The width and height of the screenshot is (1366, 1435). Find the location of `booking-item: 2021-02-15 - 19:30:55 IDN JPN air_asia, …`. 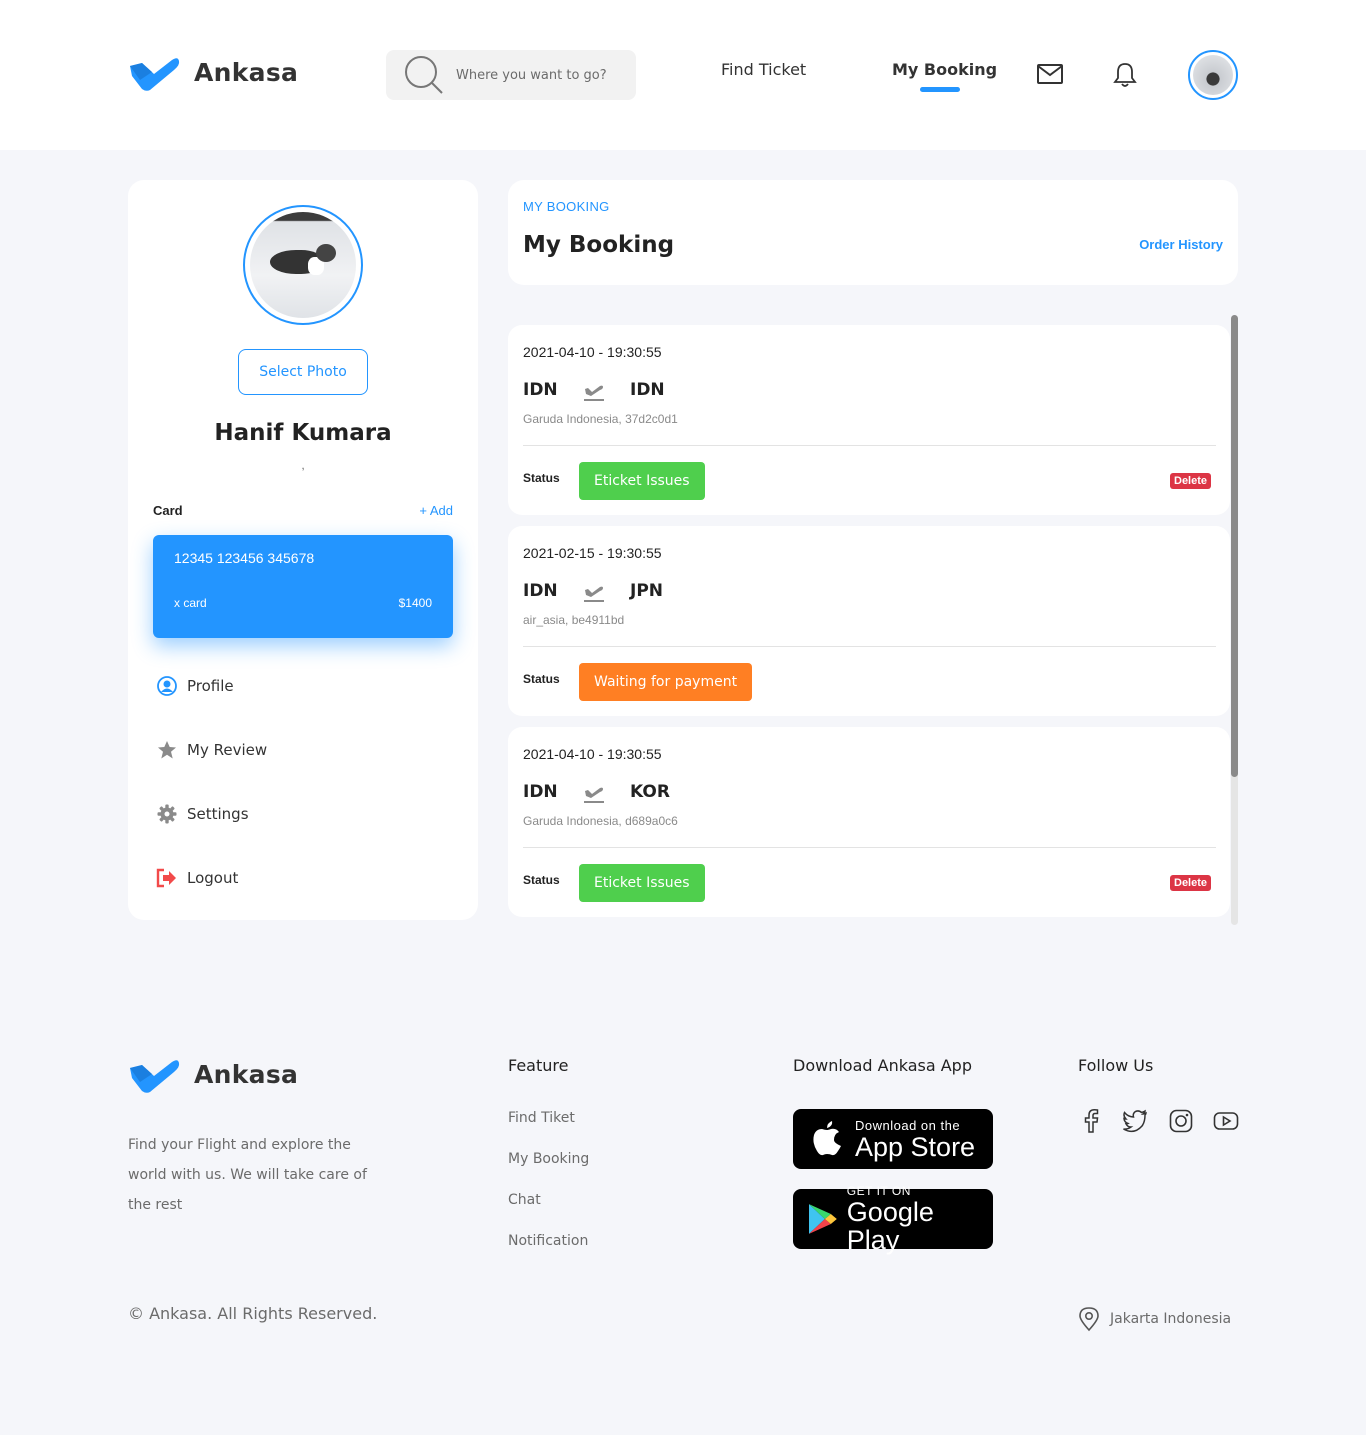

booking-item: 2021-02-15 - 19:30:55 IDN JPN air_asia, … is located at coordinates (869, 621).